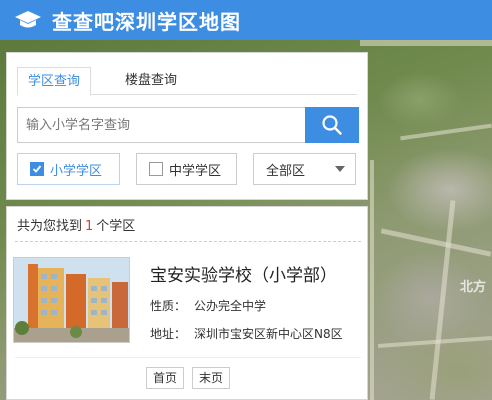 Image resolution: width=492 pixels, height=400 pixels. What do you see at coordinates (164, 378) in the screenshot?
I see `first-page-button: 首页` at bounding box center [164, 378].